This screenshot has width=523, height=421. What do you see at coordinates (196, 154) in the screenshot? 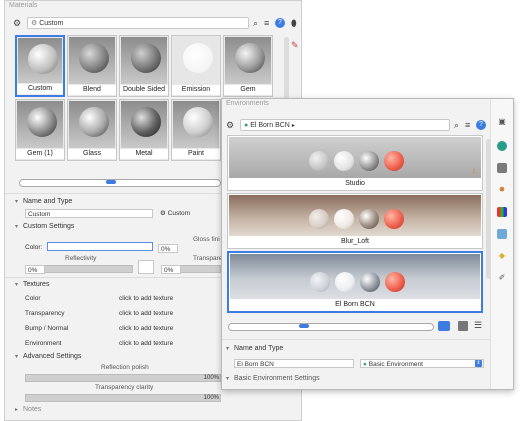
I see `material-label: Paint` at bounding box center [196, 154].